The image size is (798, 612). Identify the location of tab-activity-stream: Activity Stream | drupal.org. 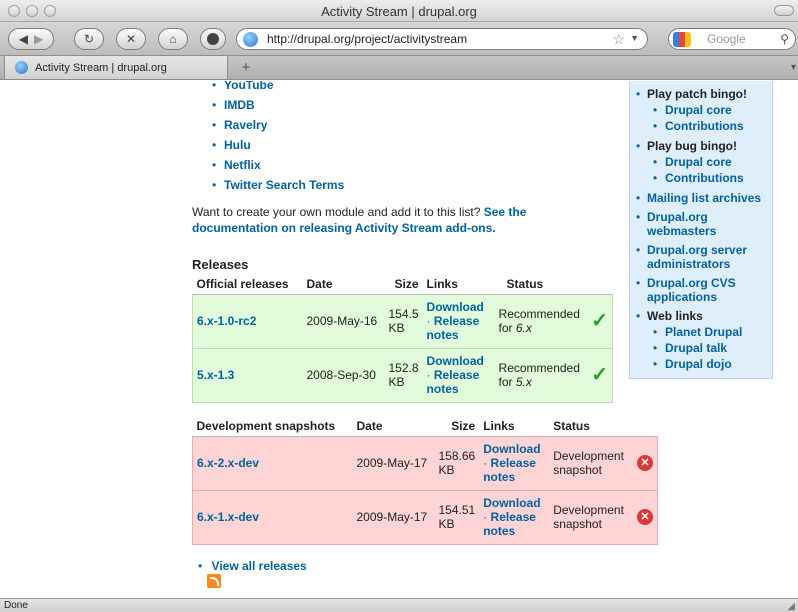
(116, 68).